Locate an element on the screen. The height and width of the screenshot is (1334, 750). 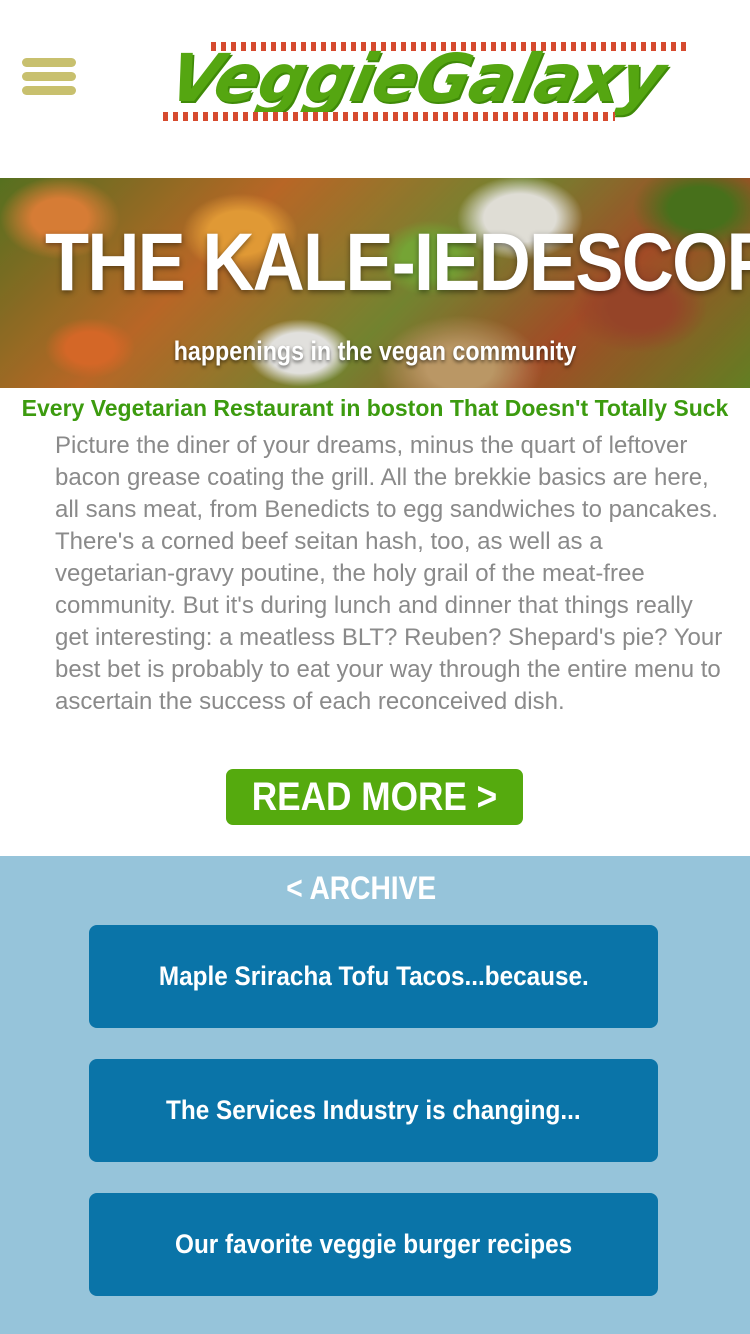
hero-title: THE KALE-IEDESCOPE is located at coordinates (397, 262).